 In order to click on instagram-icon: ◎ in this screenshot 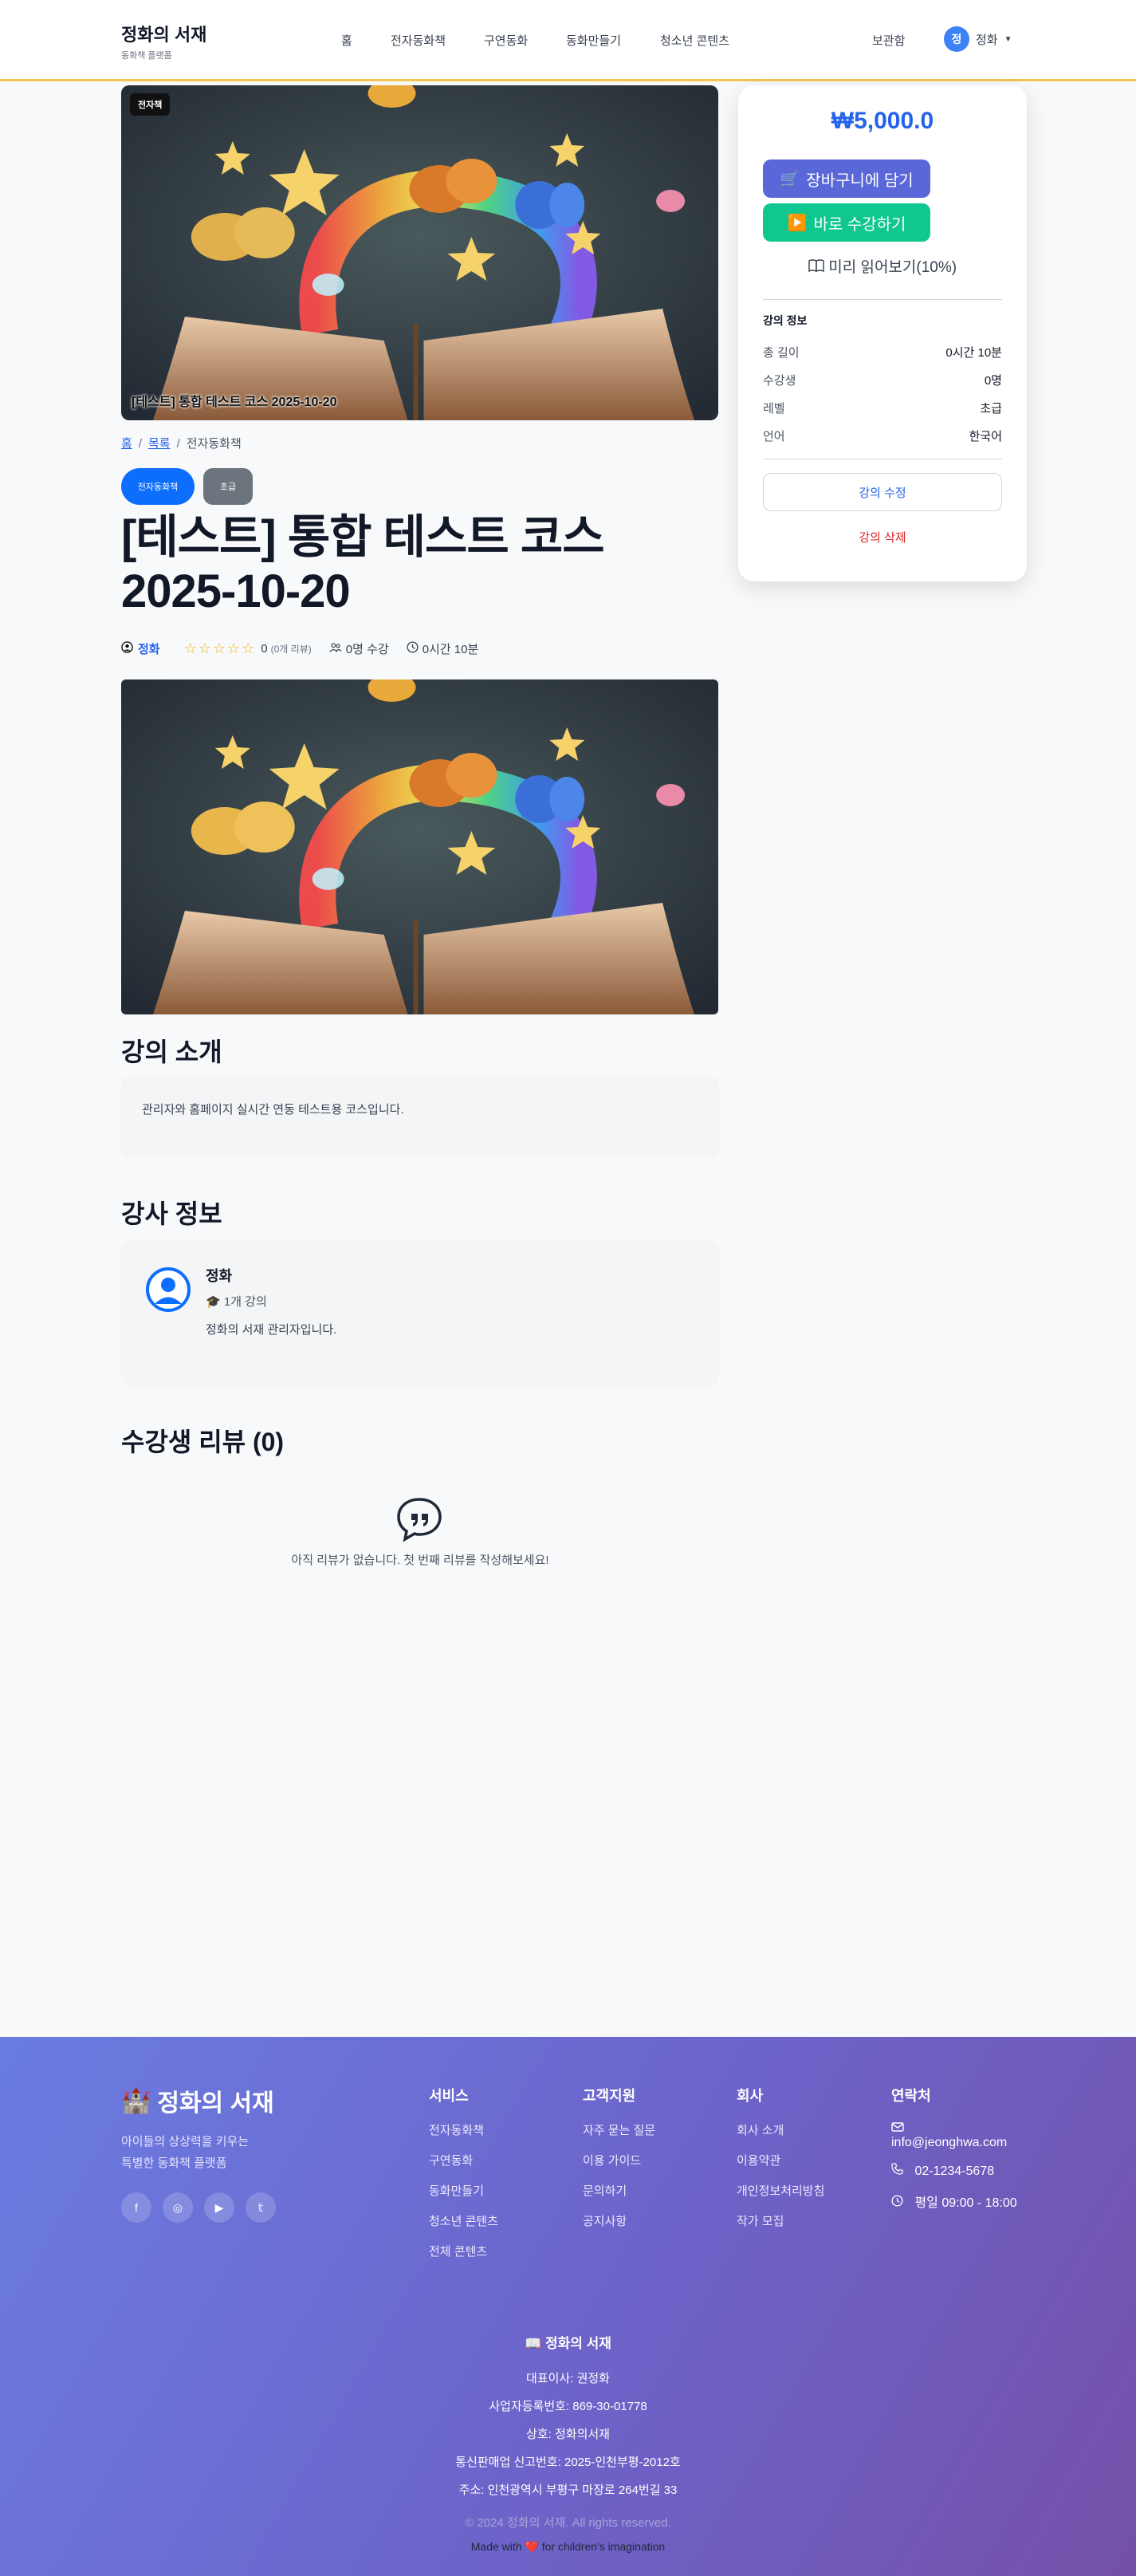, I will do `click(178, 2207)`.